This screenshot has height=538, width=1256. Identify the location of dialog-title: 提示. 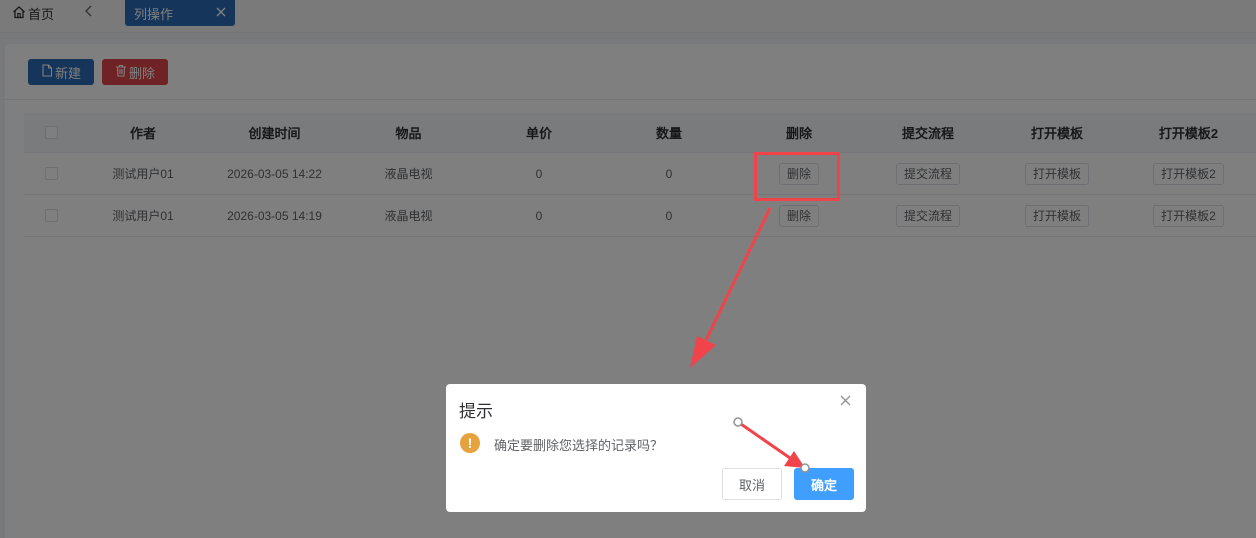
(476, 411).